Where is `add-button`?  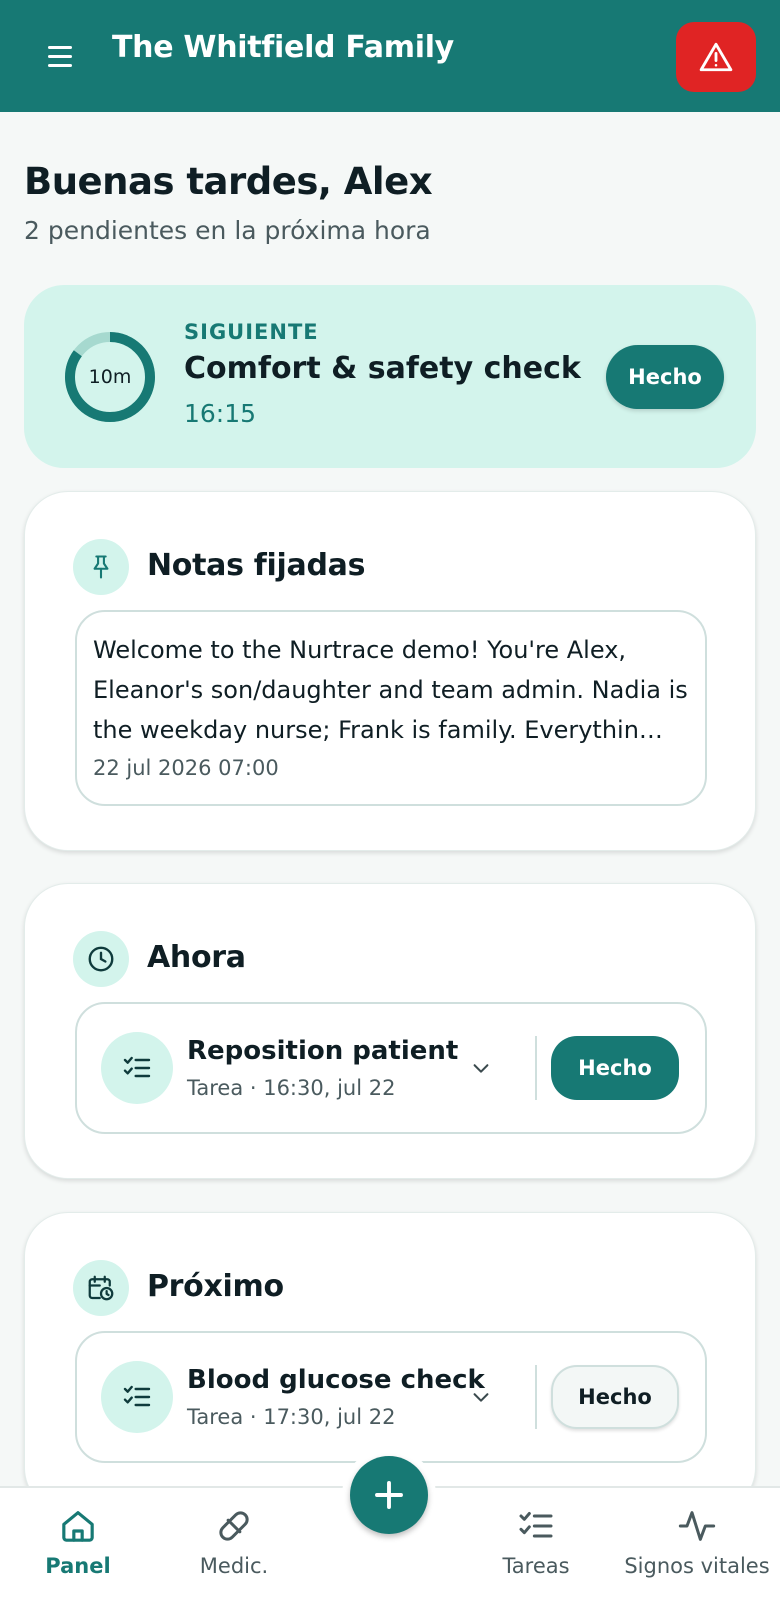
add-button is located at coordinates (389, 1495).